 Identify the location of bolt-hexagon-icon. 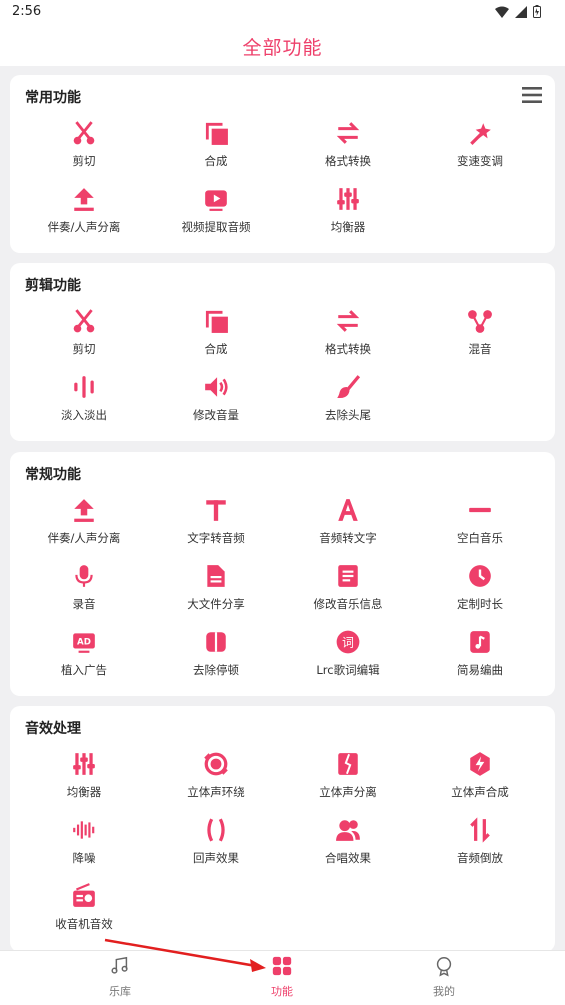
(480, 764).